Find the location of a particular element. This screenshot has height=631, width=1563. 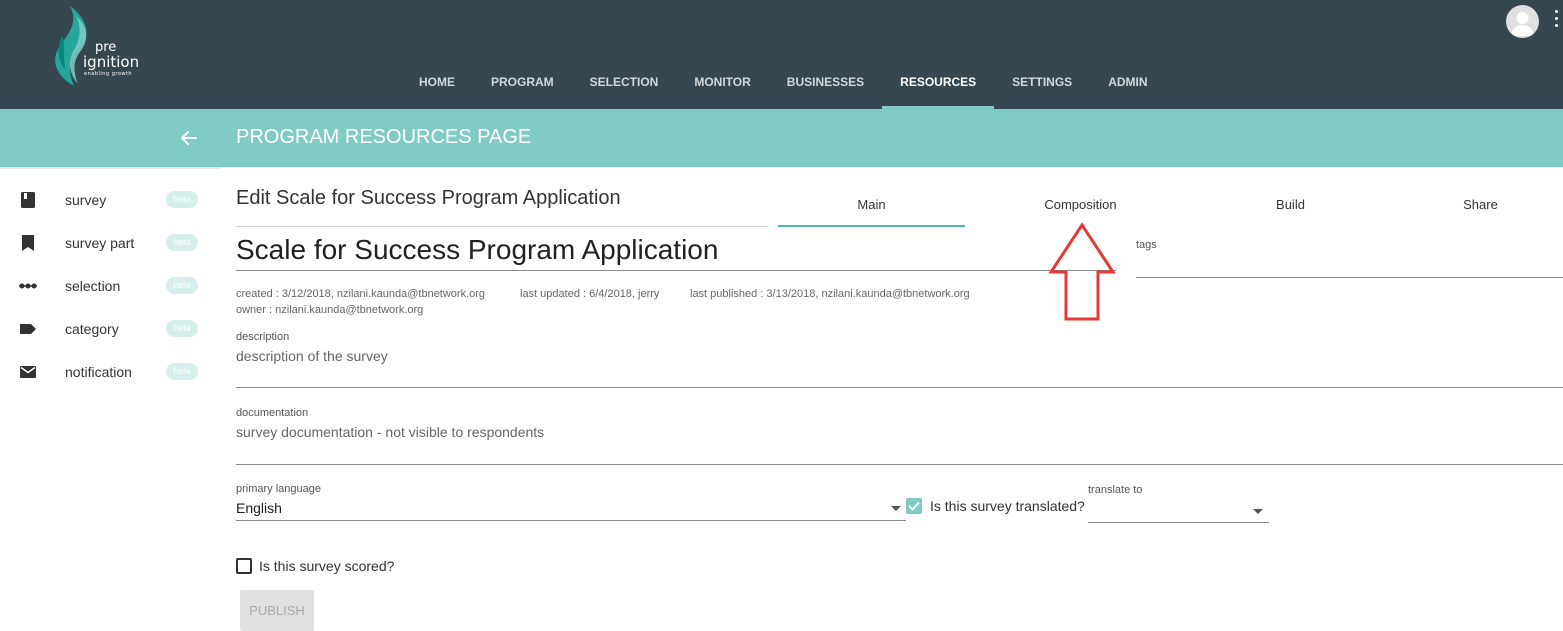

sidebar-item-selection: selection beta is located at coordinates (110, 285).